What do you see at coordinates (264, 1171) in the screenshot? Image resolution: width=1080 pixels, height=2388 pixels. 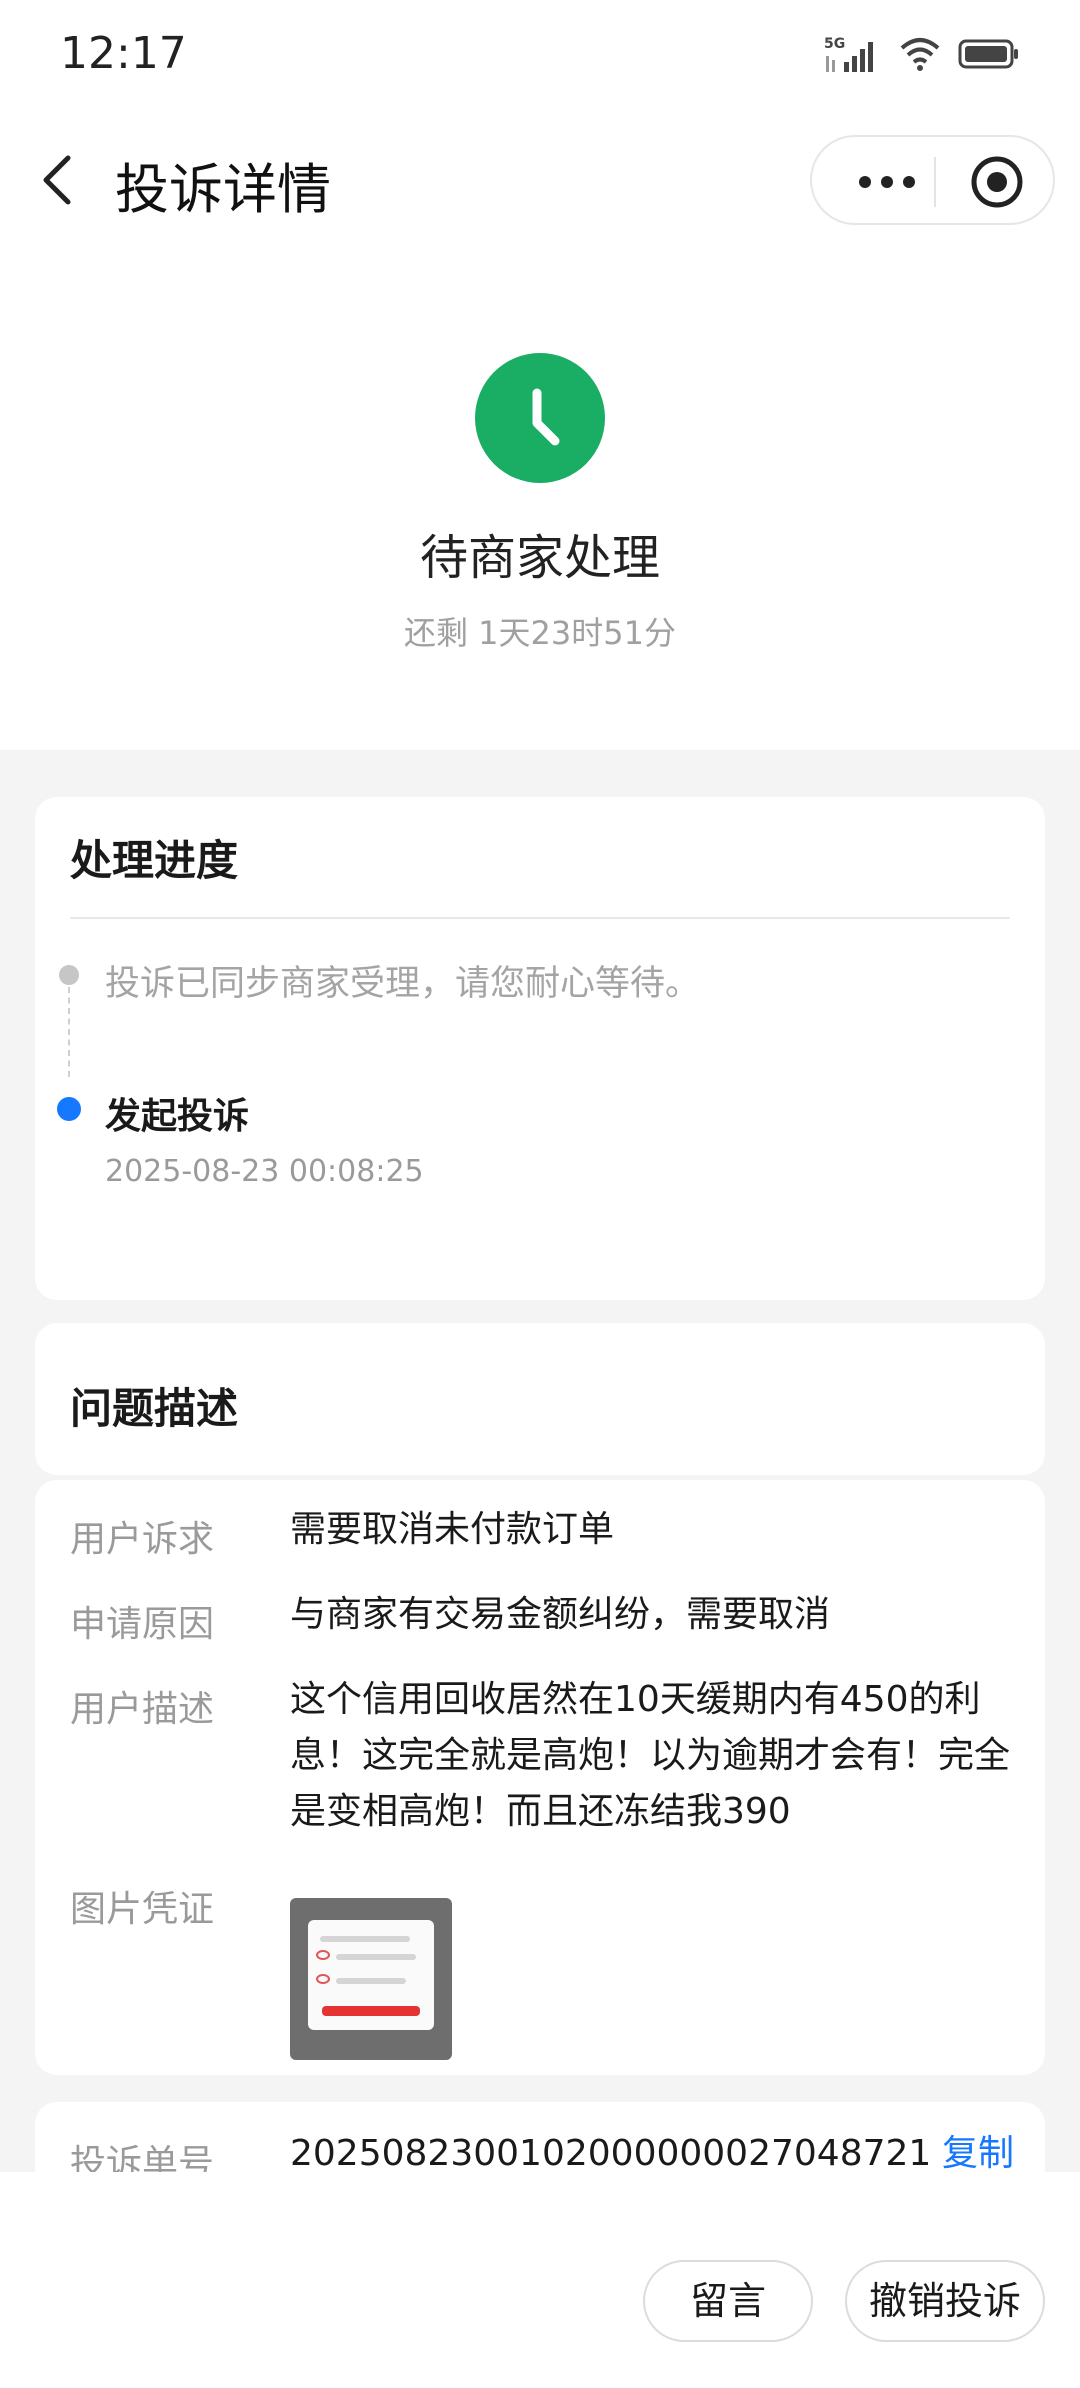 I see `timeline-item-time: 2025-08-23 00:08:25` at bounding box center [264, 1171].